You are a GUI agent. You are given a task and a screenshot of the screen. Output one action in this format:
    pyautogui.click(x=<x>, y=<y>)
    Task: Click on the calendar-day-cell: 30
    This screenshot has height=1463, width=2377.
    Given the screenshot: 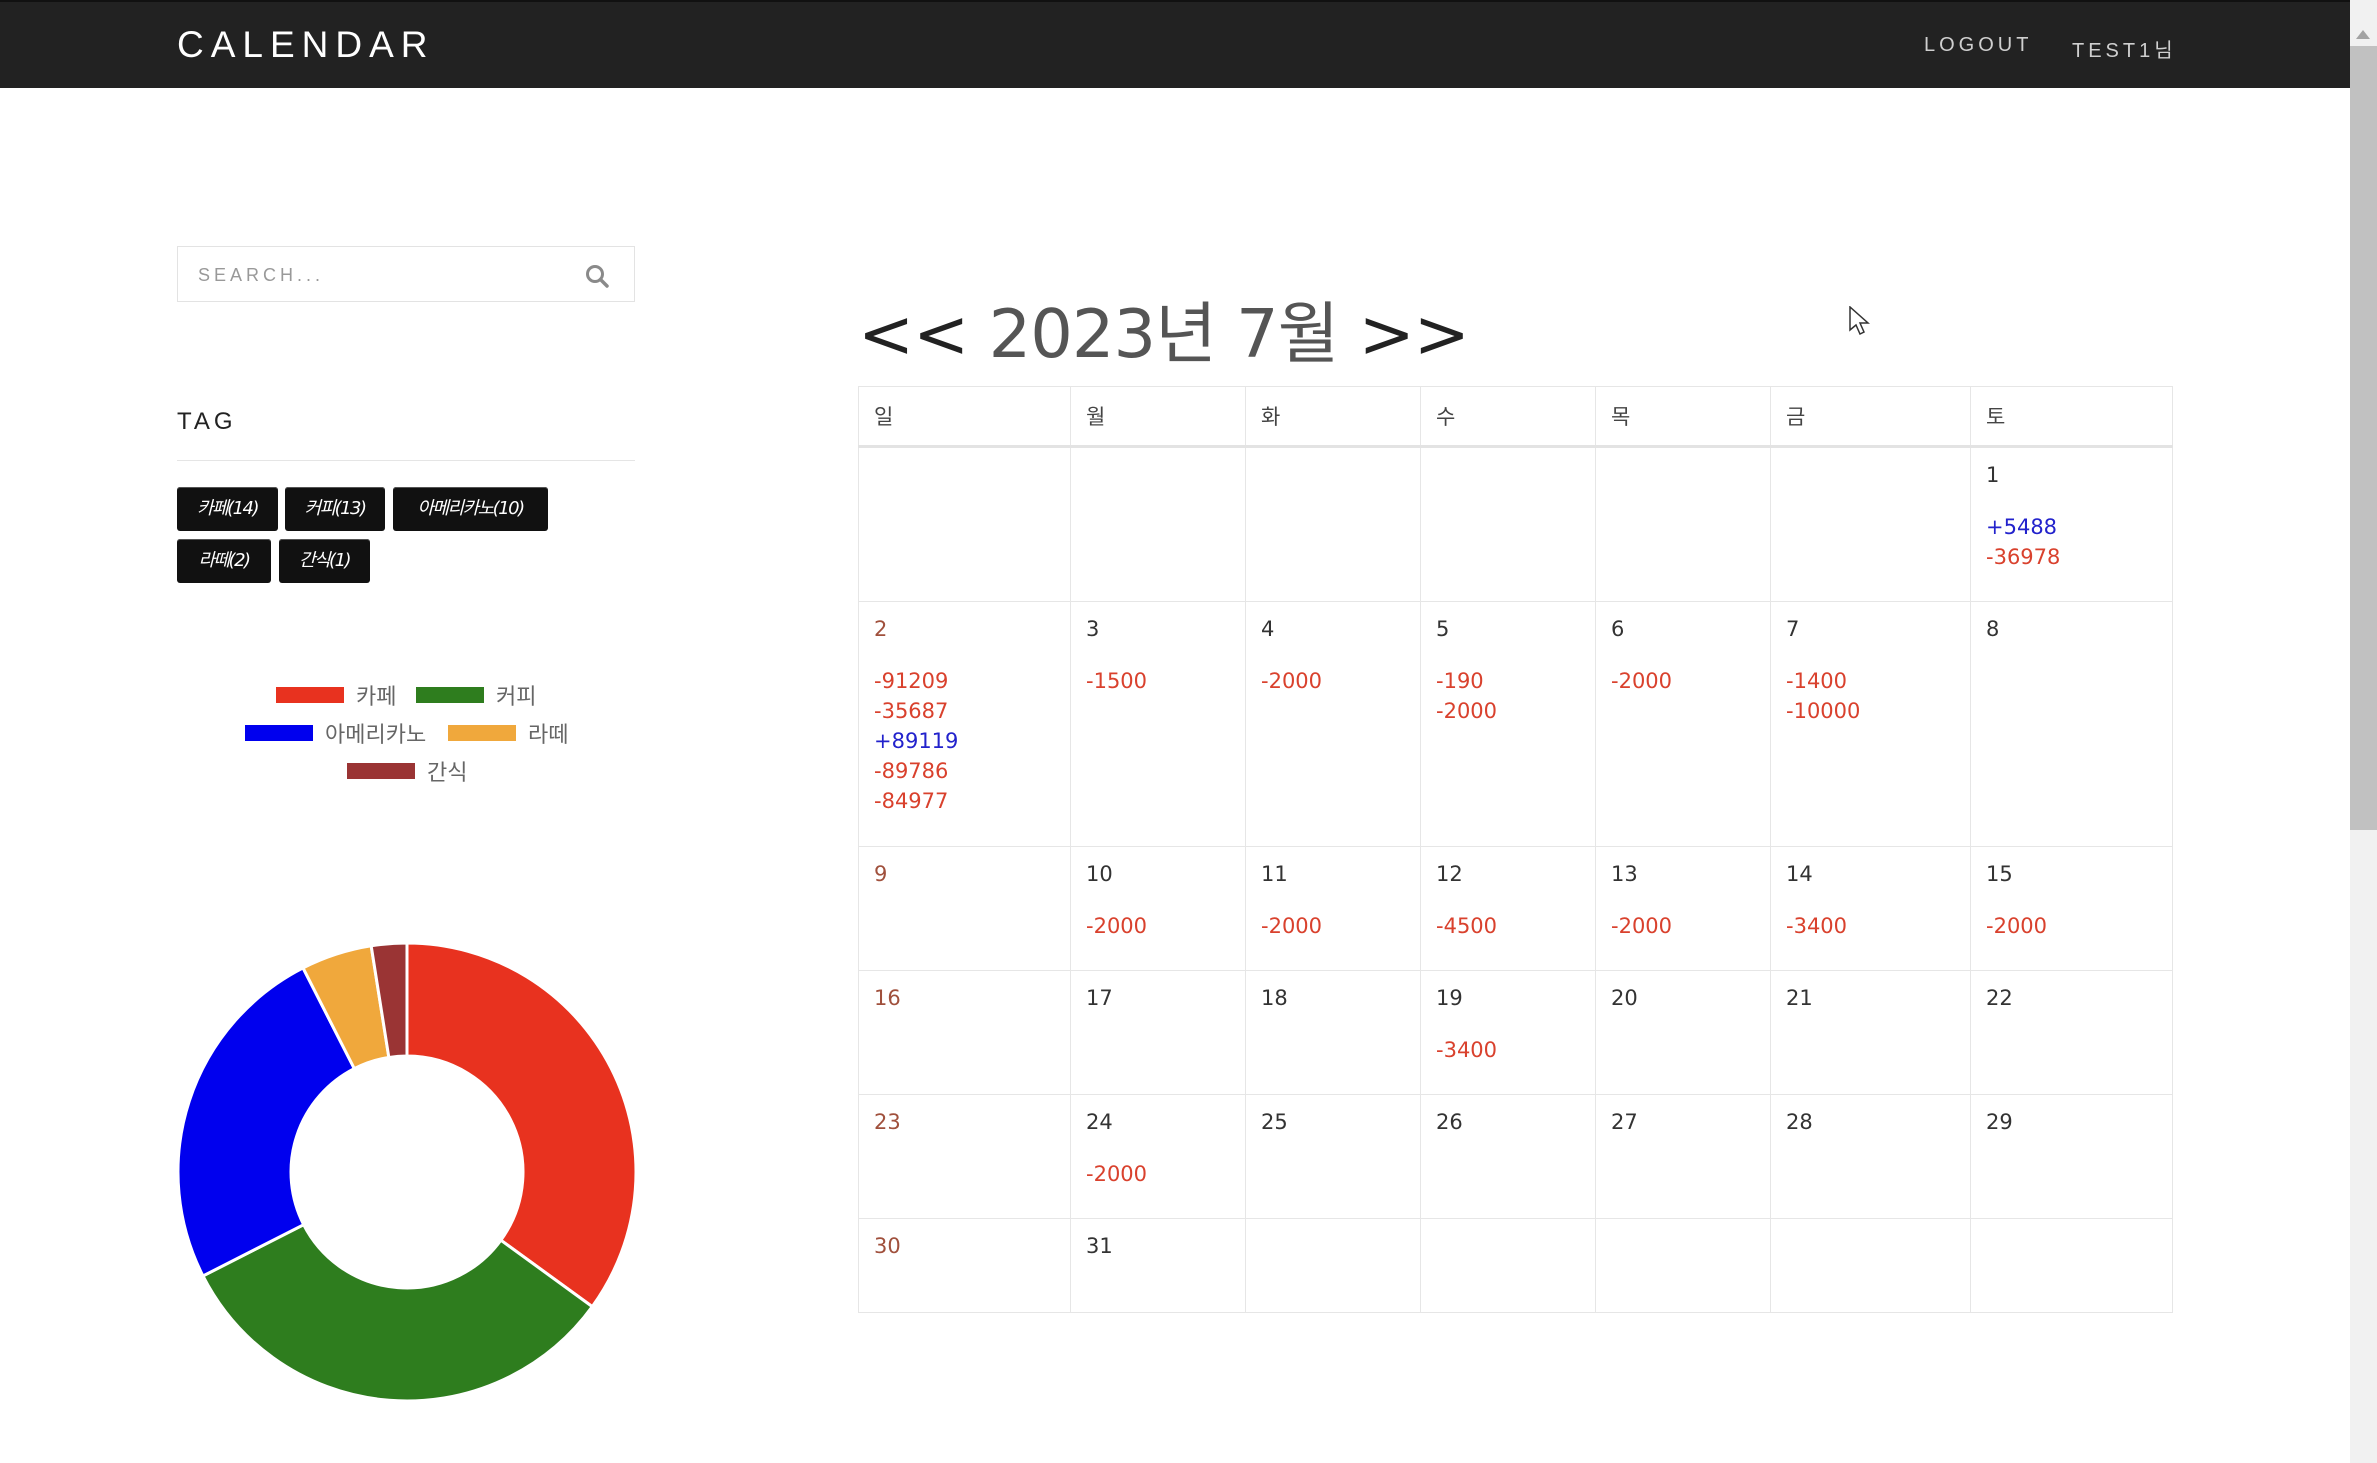 What is the action you would take?
    pyautogui.click(x=964, y=1265)
    